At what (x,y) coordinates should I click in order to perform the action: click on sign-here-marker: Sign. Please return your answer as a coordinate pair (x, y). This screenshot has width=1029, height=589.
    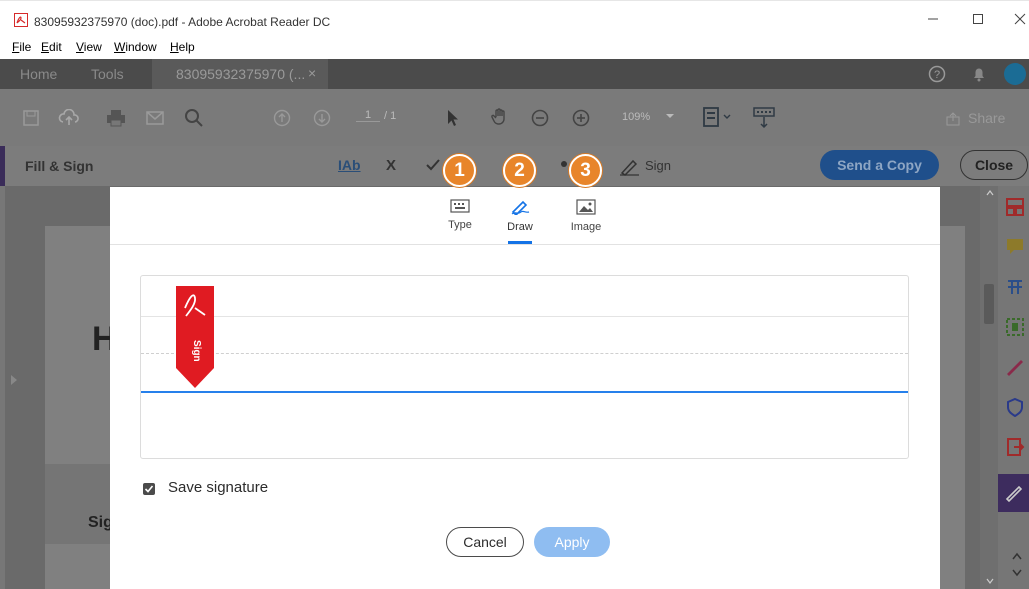
    Looking at the image, I should click on (195, 337).